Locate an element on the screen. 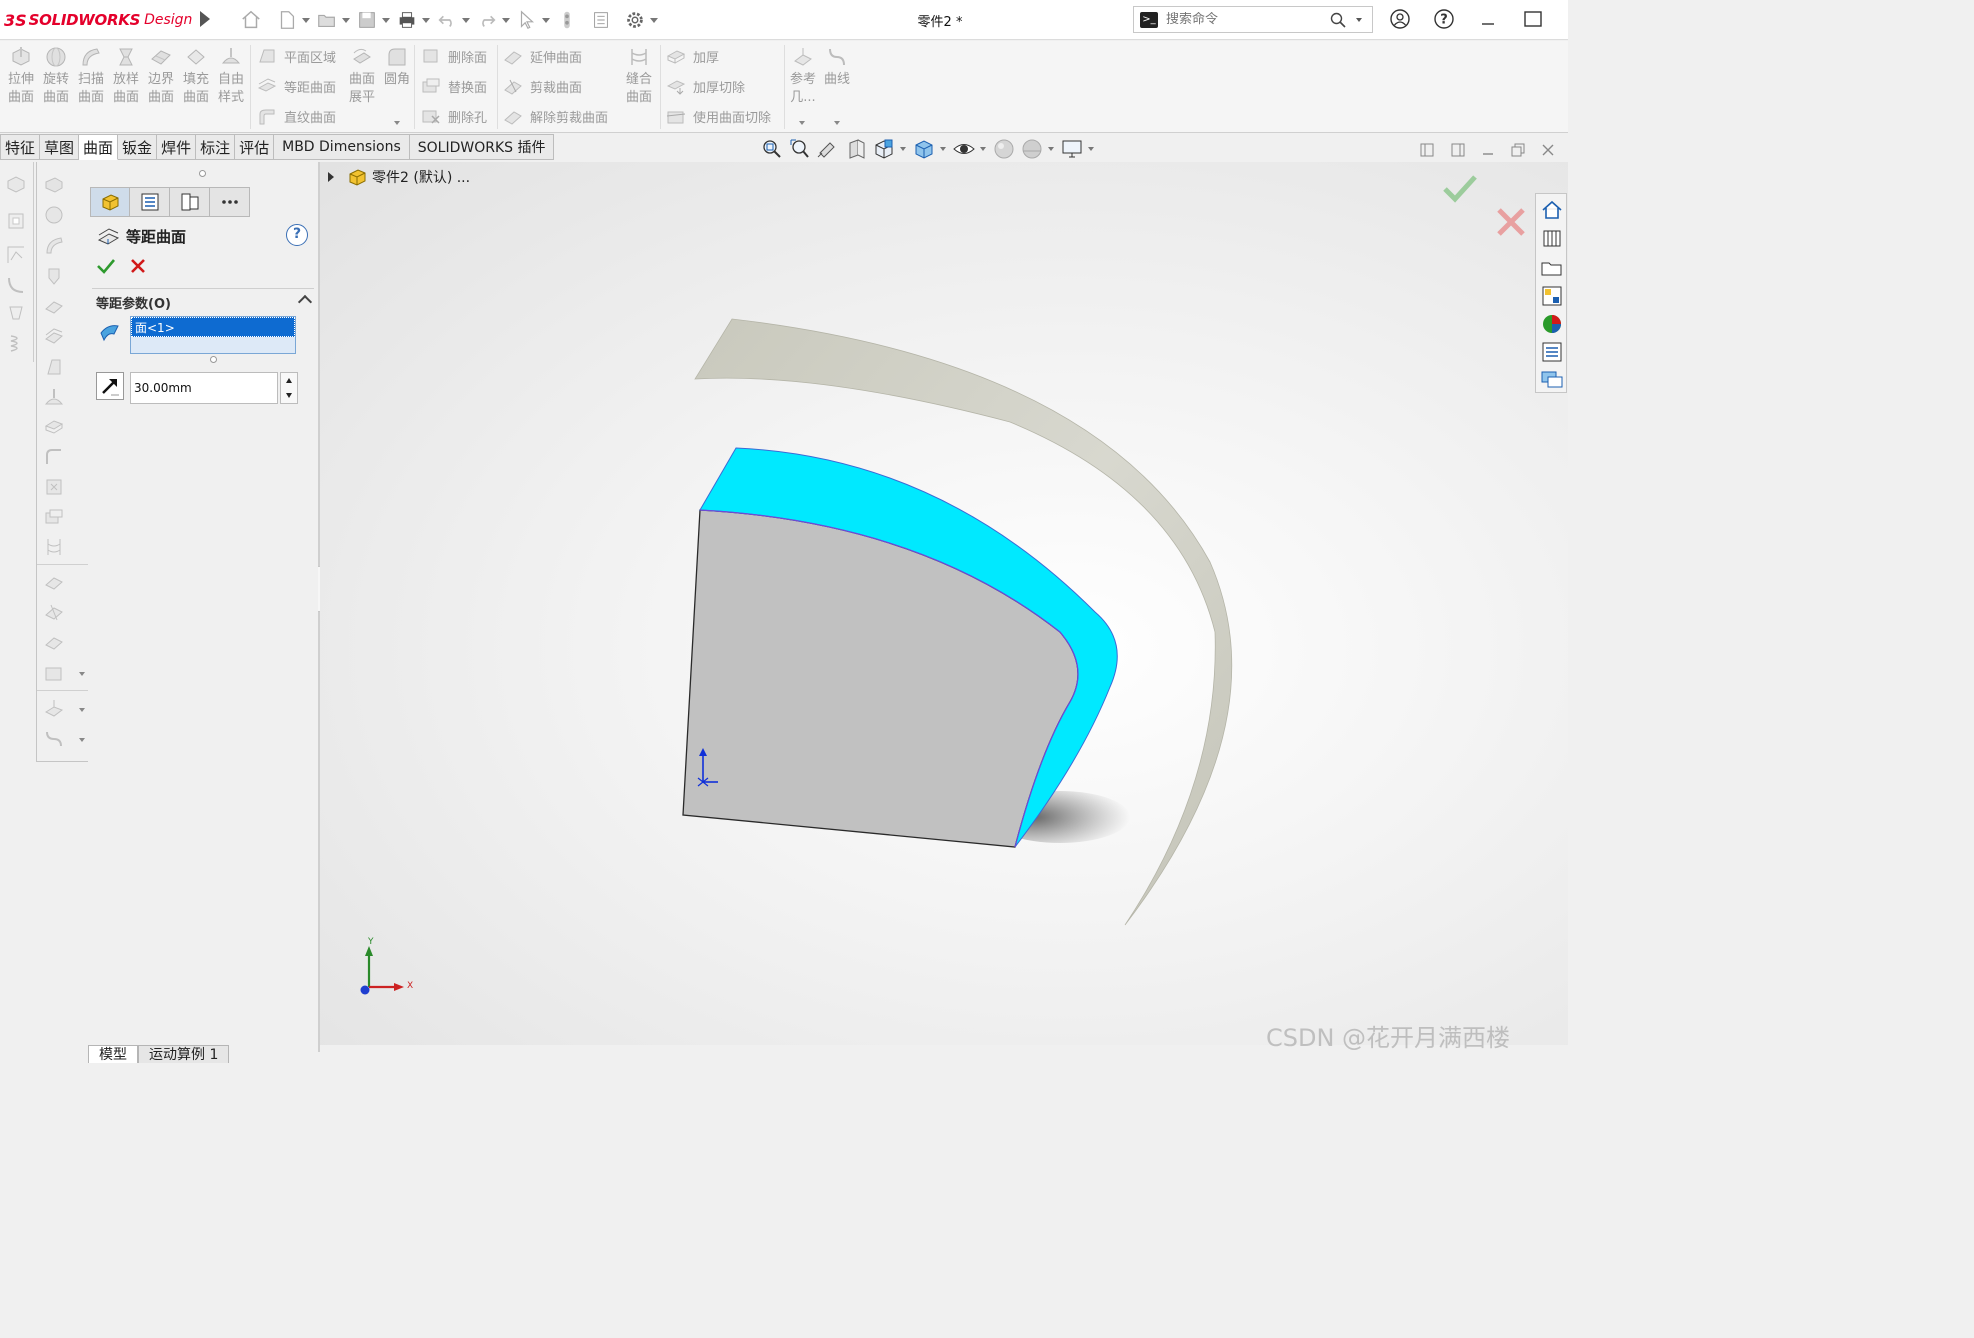 The width and height of the screenshot is (1974, 1338). tab-markup: 标注 is located at coordinates (216, 147).